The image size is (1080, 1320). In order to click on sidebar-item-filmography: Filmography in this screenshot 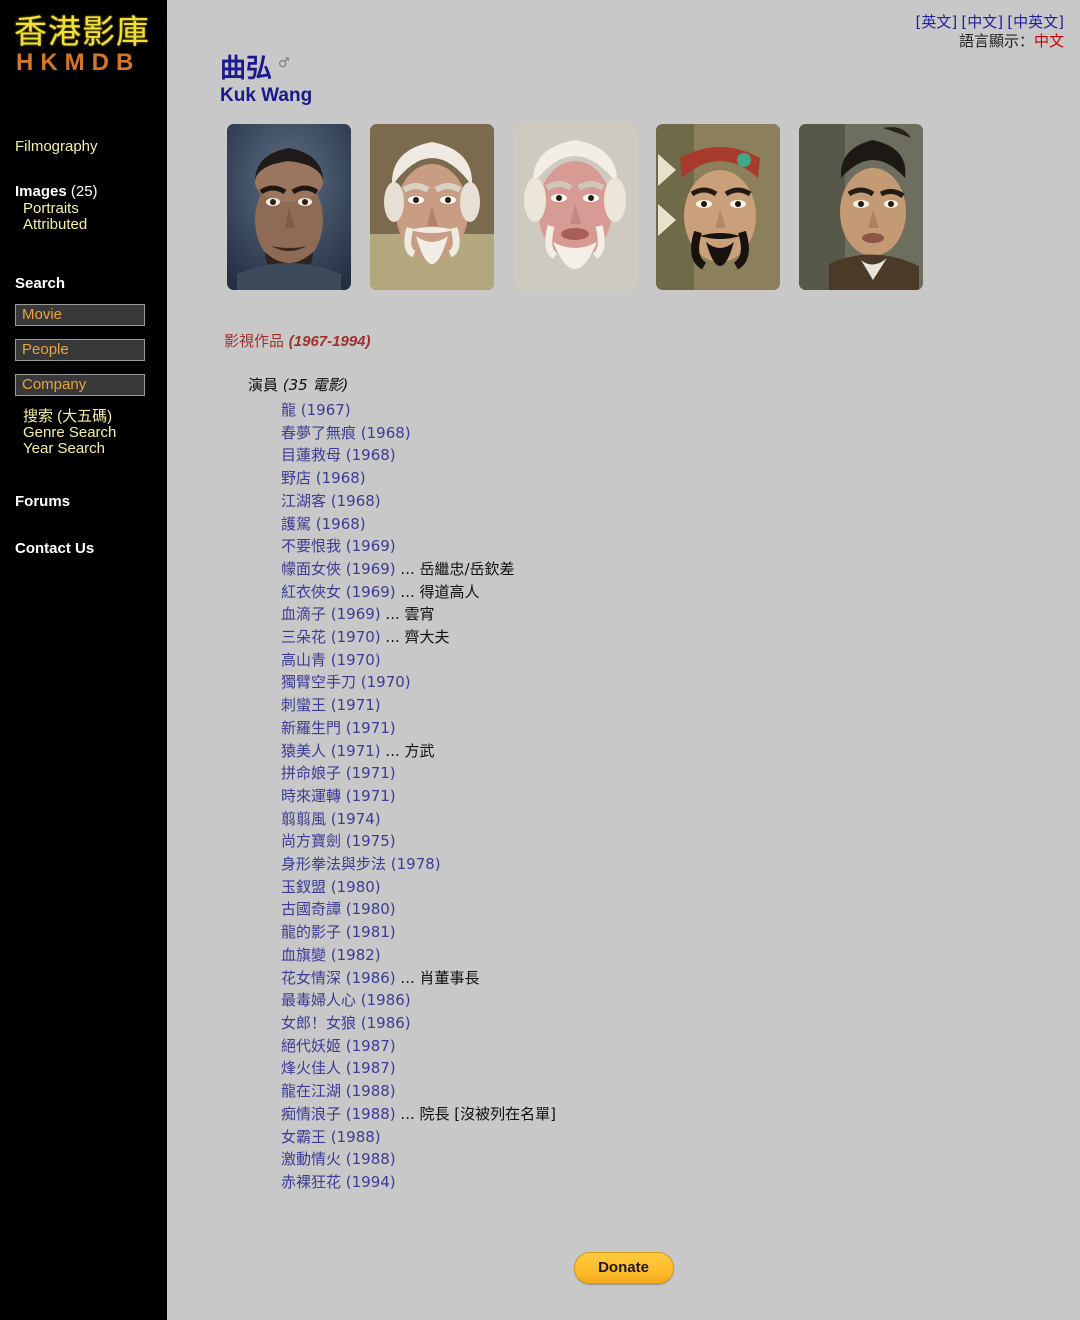, I will do `click(56, 147)`.